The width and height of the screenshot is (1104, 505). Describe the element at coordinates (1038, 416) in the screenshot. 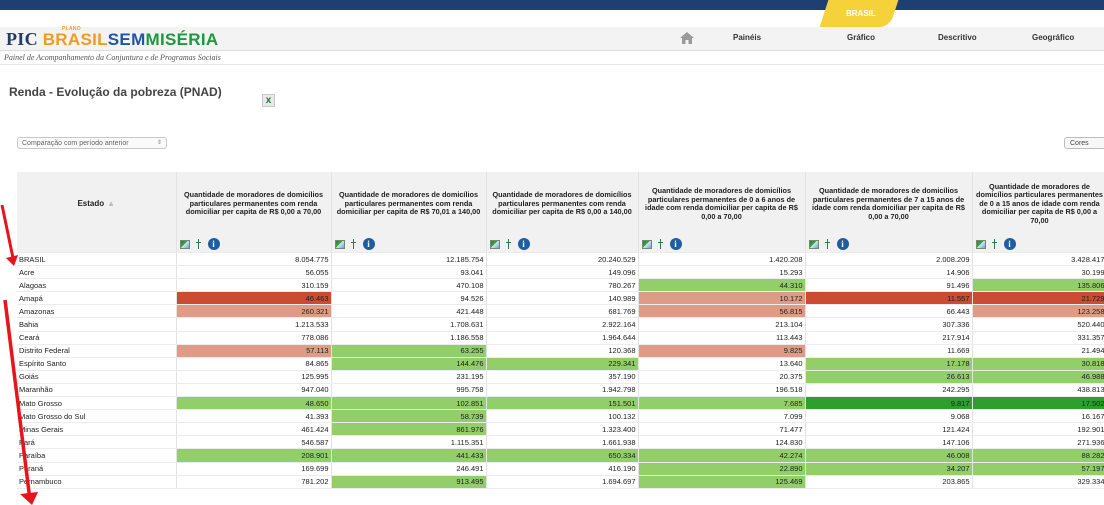

I see `value-cell: 16.167` at that location.